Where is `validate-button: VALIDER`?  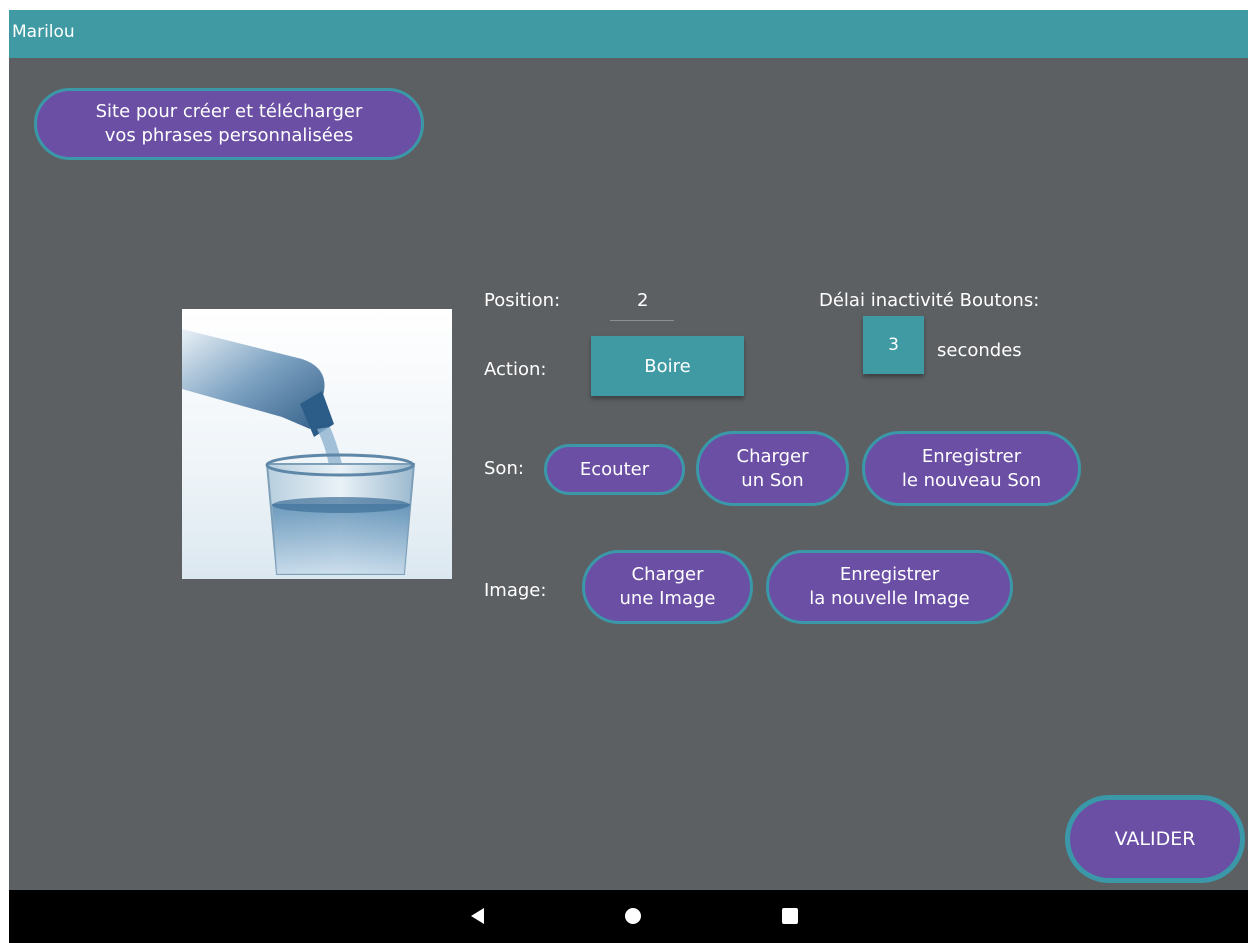
validate-button: VALIDER is located at coordinates (1155, 839).